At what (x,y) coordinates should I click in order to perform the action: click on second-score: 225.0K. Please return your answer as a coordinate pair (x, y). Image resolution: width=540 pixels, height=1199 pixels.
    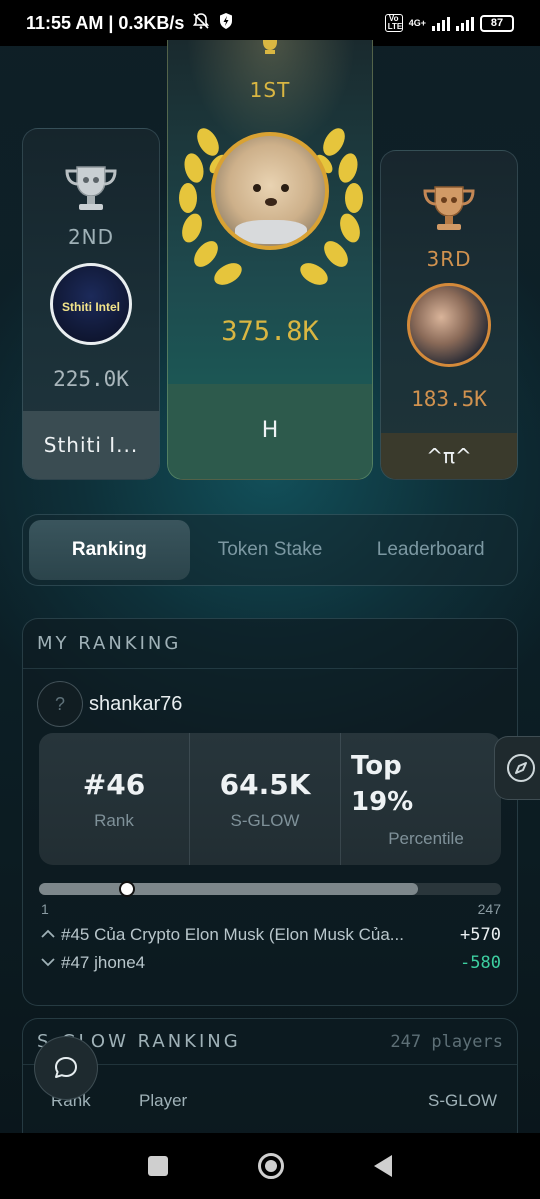
    Looking at the image, I should click on (91, 379).